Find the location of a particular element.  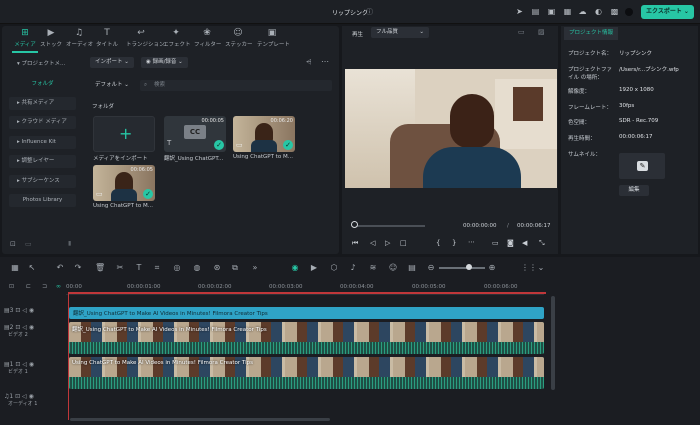

support-icon: ◐ is located at coordinates (598, 11).